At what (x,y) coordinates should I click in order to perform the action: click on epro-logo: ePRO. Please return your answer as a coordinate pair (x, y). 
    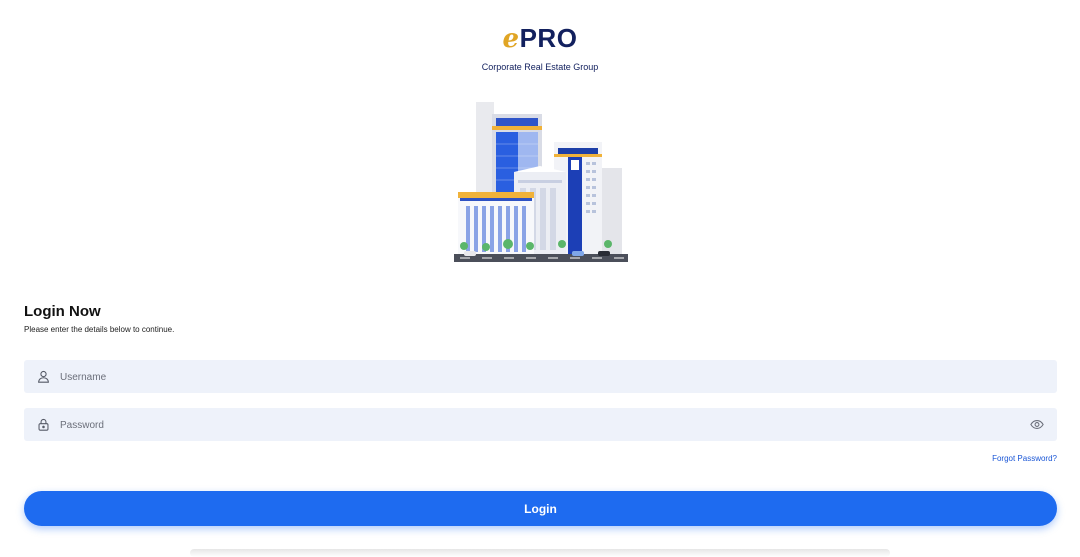
    Looking at the image, I should click on (540, 38).